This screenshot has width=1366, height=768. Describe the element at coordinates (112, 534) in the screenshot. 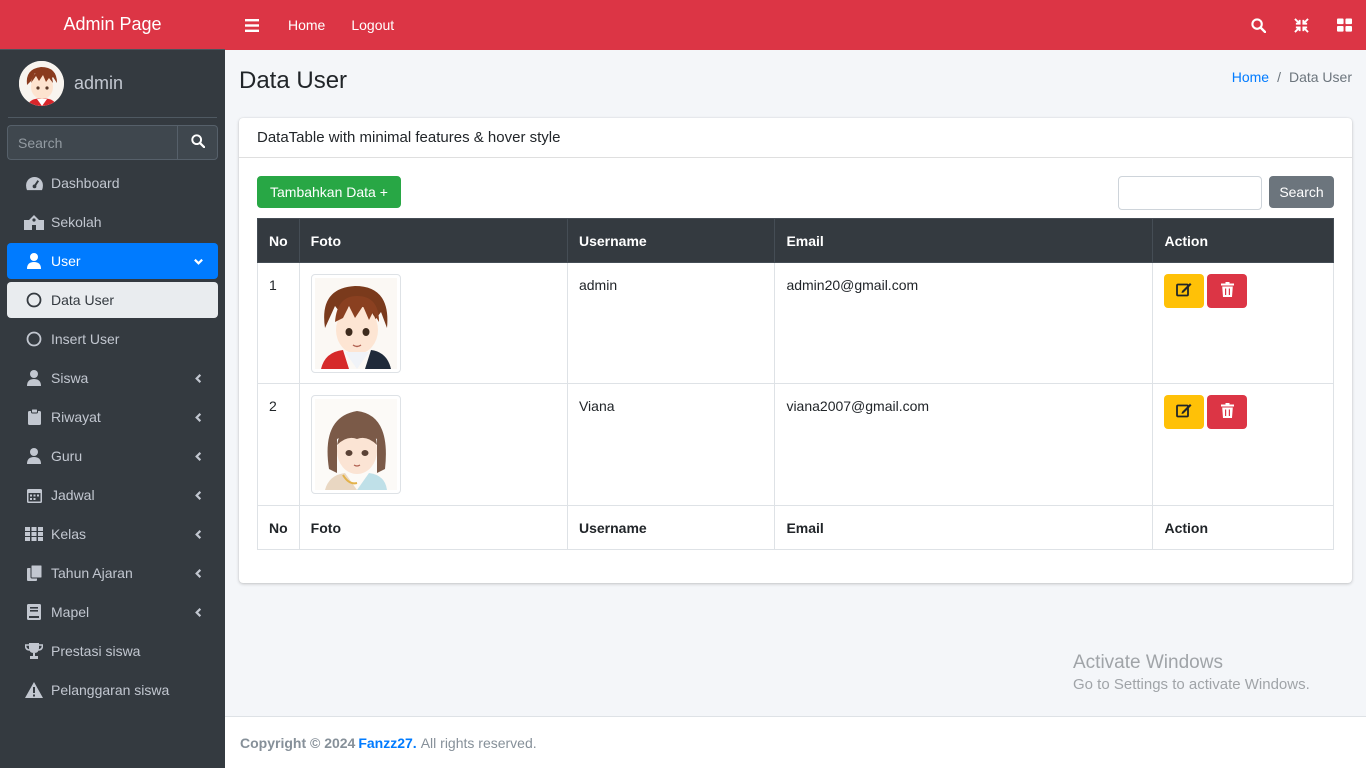

I see `sidebar-item-kelas: Kelas` at that location.